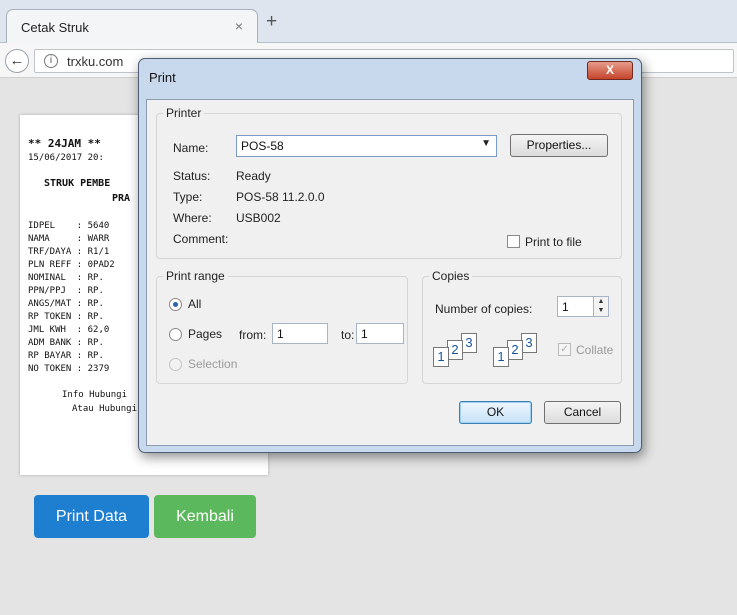  I want to click on receipt-line: 15/06/2017 20:, so click(66, 158).